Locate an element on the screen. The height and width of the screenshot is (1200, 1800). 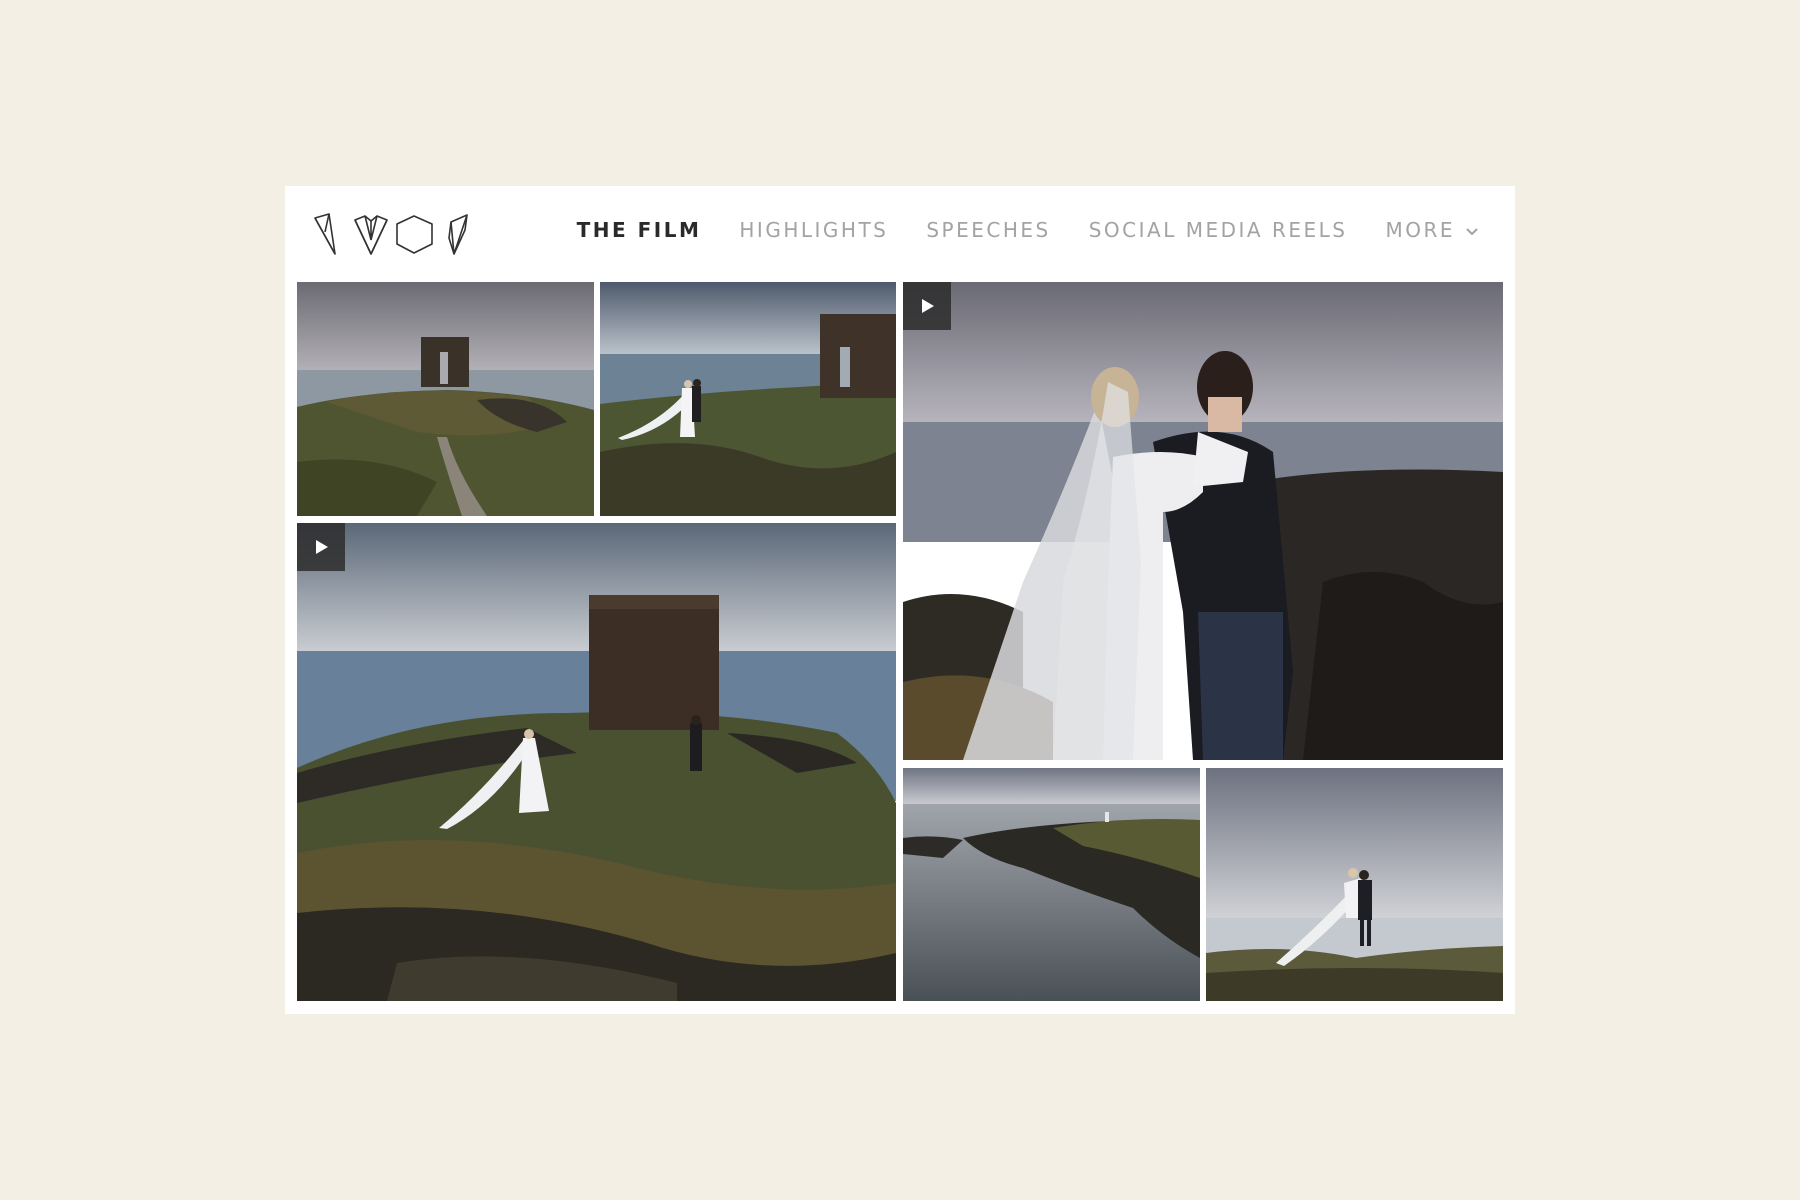
nav-the-film: THE FILM is located at coordinates (639, 230).